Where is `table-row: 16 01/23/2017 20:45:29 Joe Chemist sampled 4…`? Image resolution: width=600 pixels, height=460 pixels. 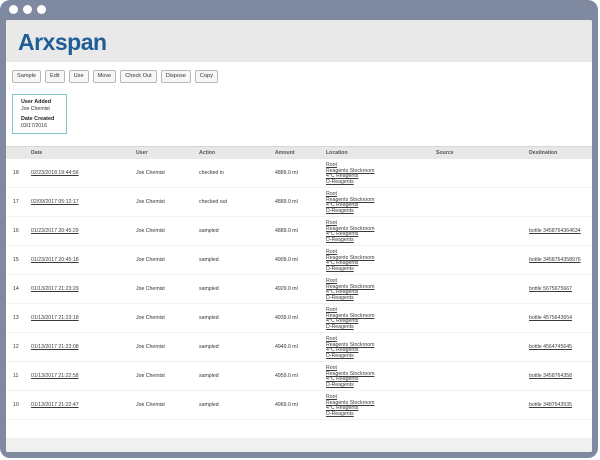 table-row: 16 01/23/2017 20:45:29 Joe Chemist sampled 4… is located at coordinates (299, 231).